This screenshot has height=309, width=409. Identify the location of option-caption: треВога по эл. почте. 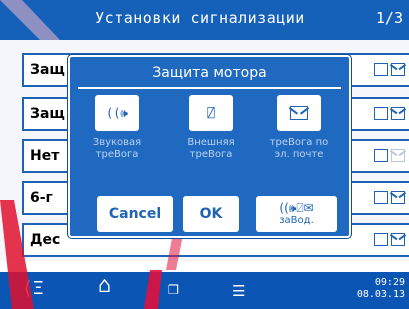
(299, 148).